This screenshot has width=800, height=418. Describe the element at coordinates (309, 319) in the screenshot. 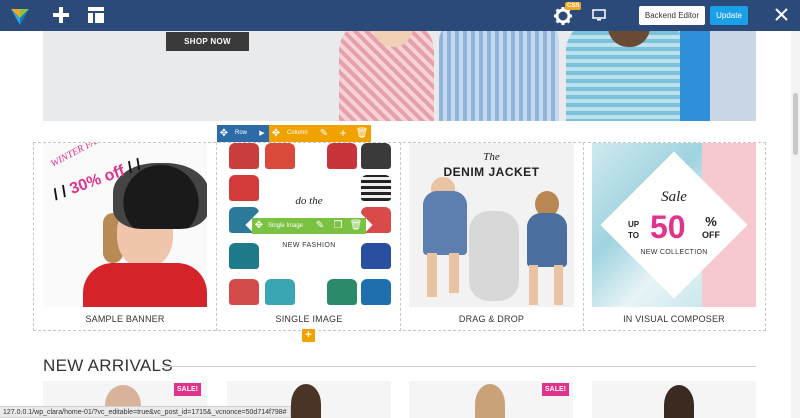

I see `tile-caption: SINGLE IMAGE` at that location.